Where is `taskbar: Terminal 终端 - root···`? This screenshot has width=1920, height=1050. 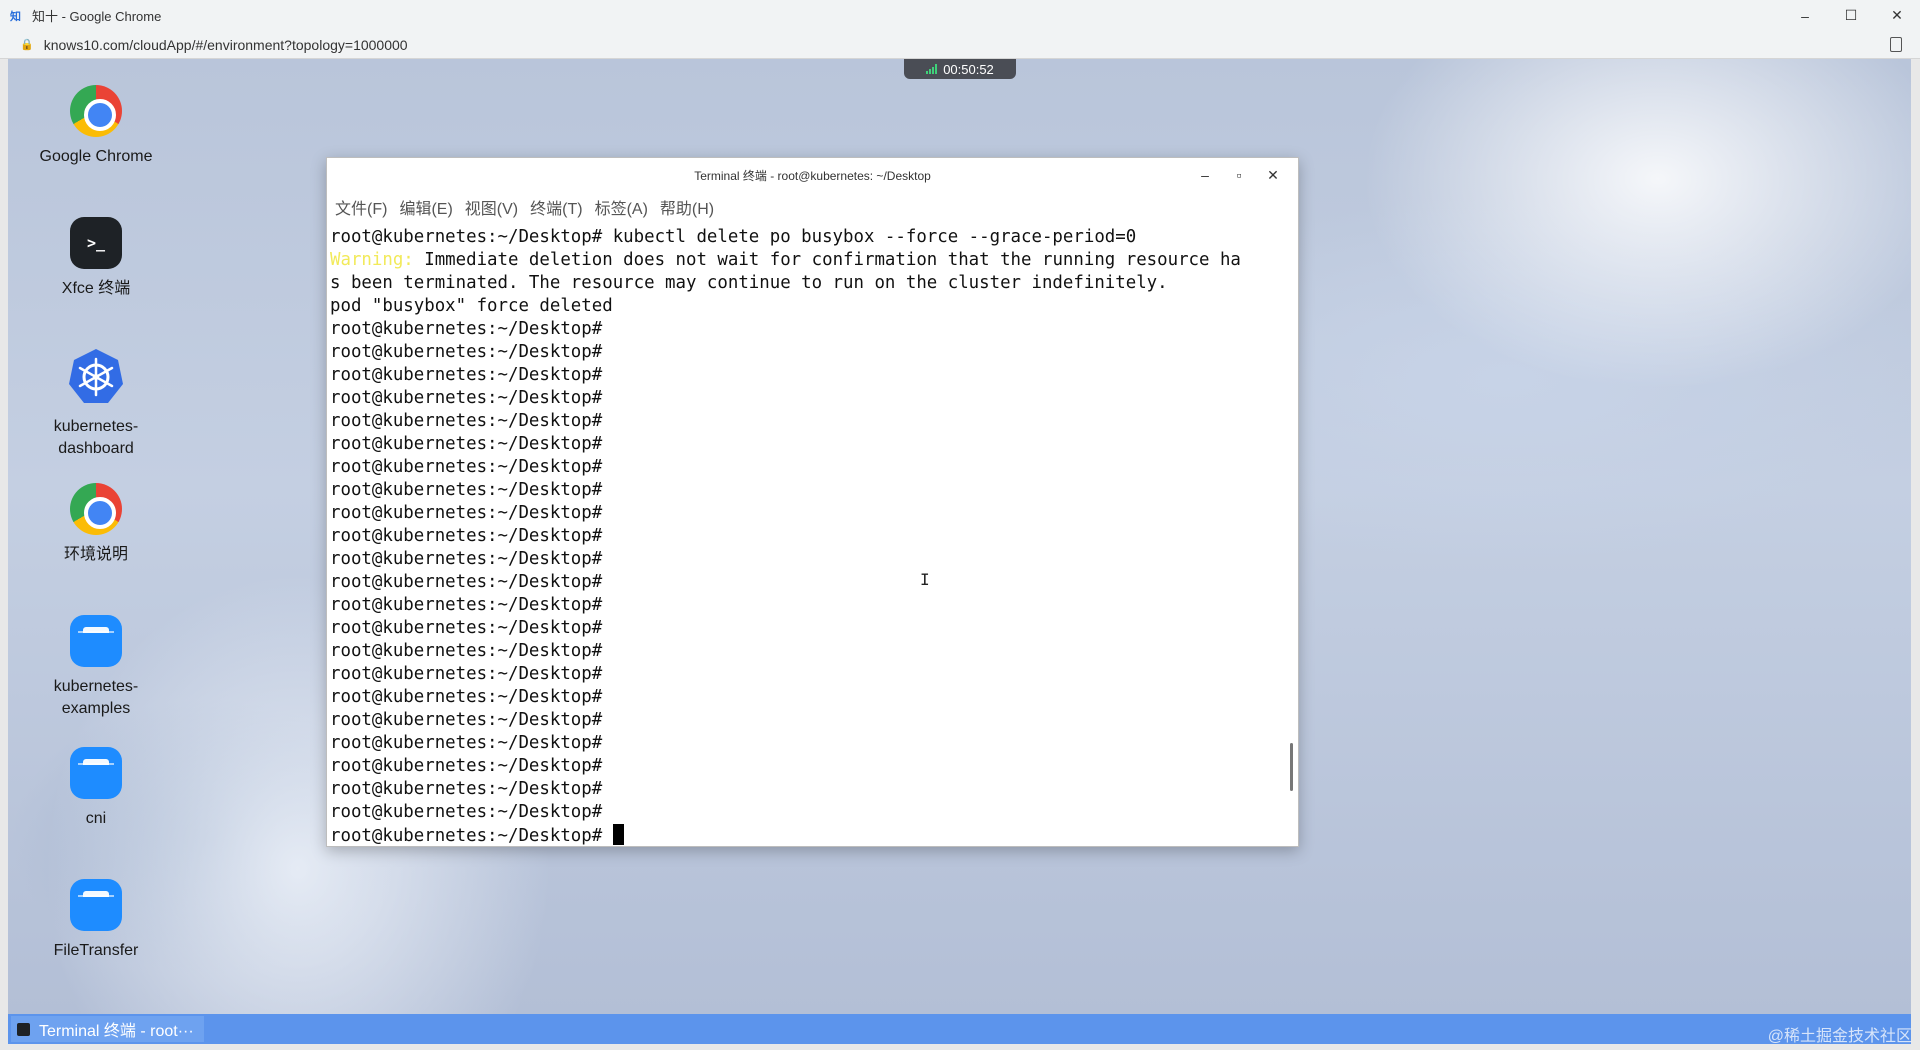
taskbar: Terminal 终端 - root··· is located at coordinates (959, 1029).